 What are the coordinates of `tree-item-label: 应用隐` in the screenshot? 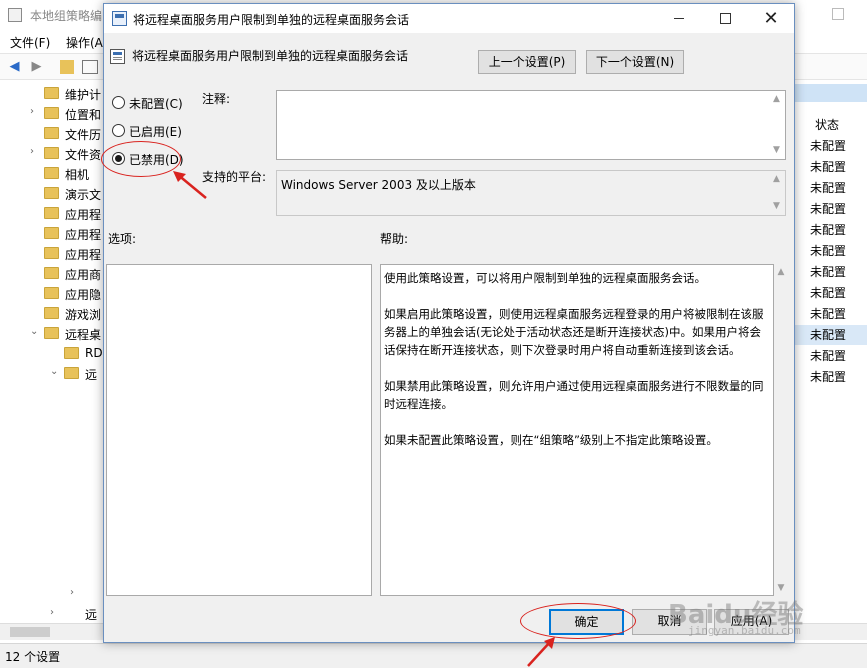 It's located at (83, 294).